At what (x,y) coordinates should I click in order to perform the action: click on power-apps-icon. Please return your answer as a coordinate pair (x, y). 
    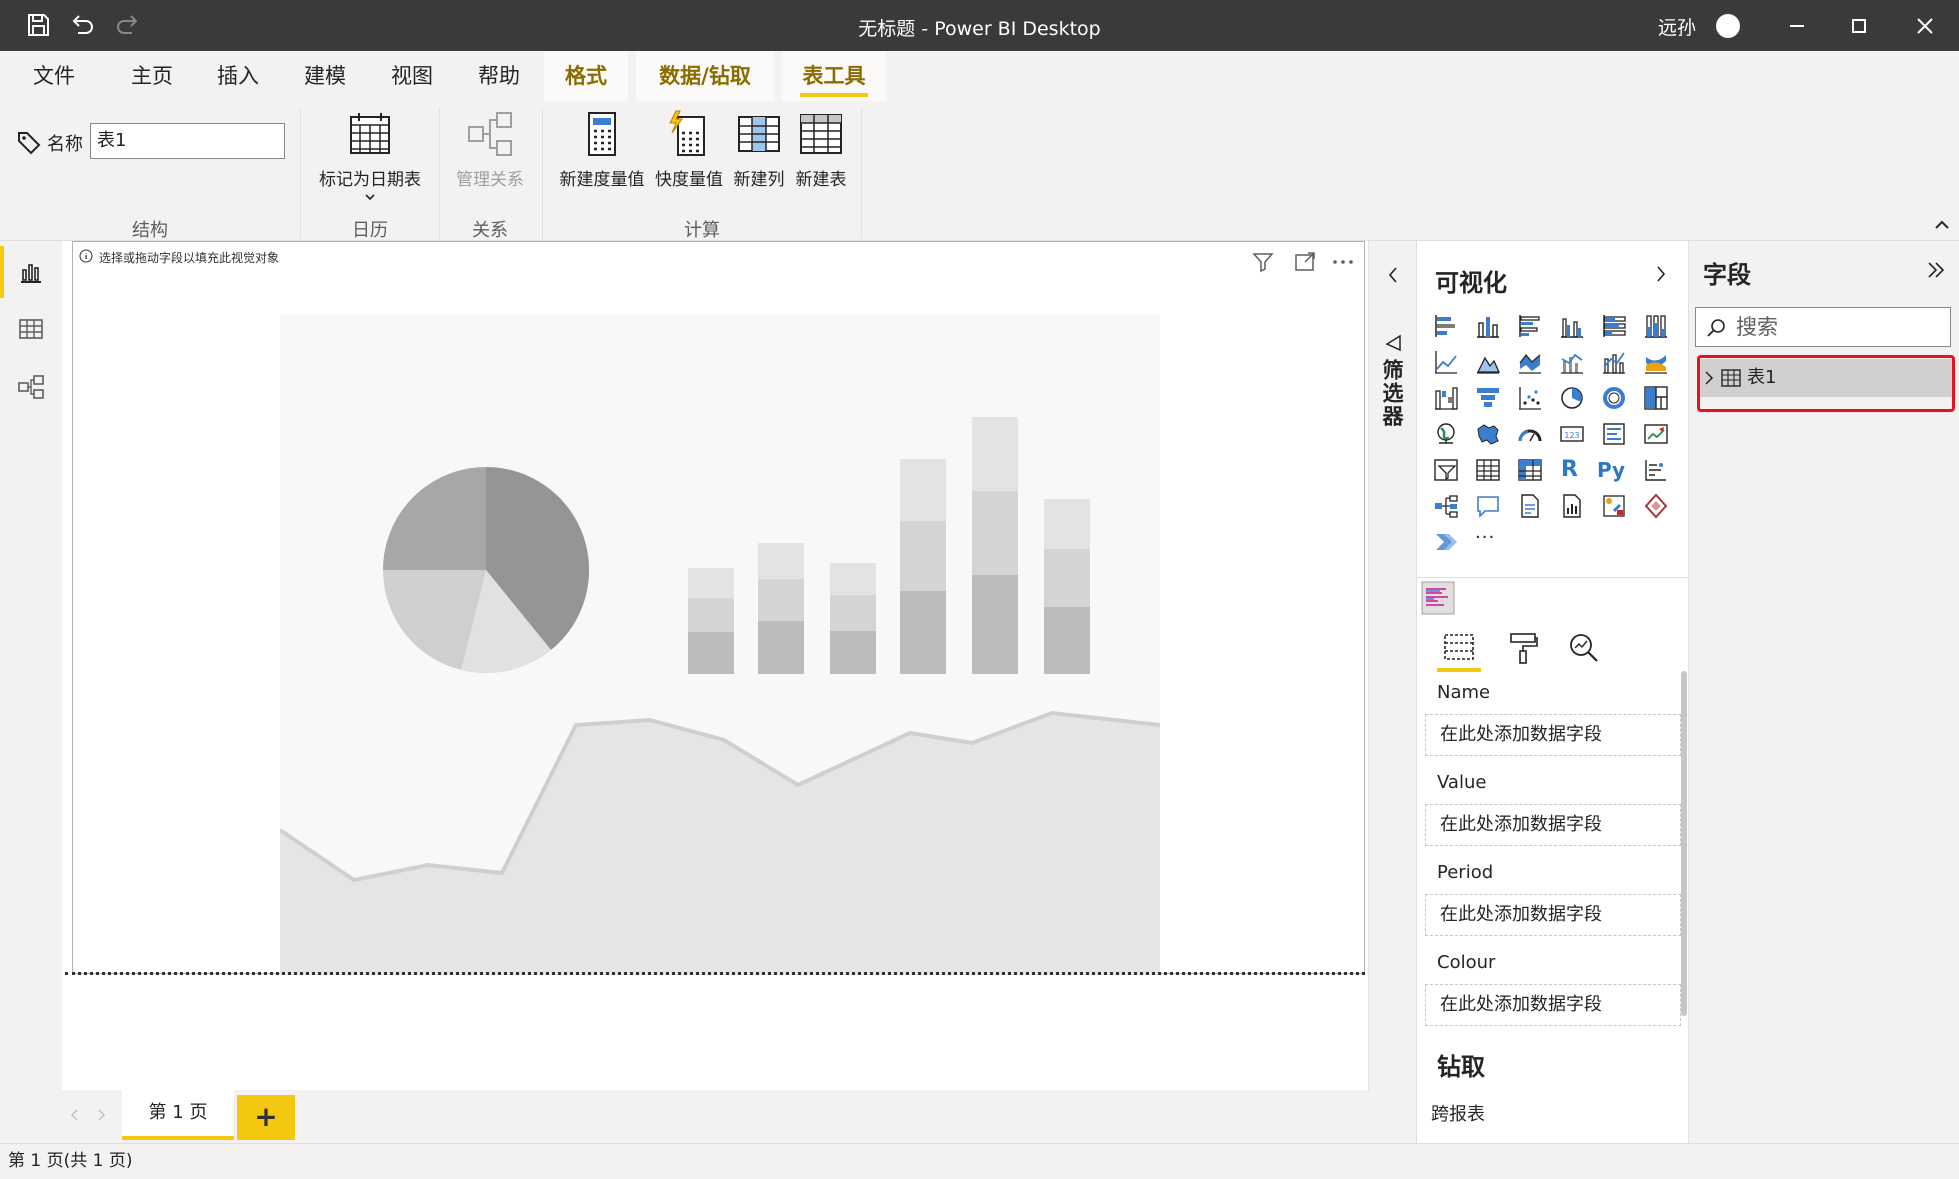
    Looking at the image, I should click on (1614, 506).